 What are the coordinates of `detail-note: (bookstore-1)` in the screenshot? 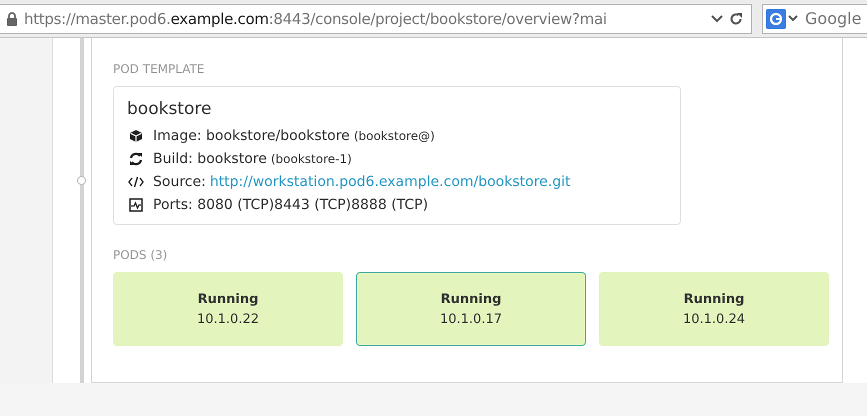 It's located at (311, 159).